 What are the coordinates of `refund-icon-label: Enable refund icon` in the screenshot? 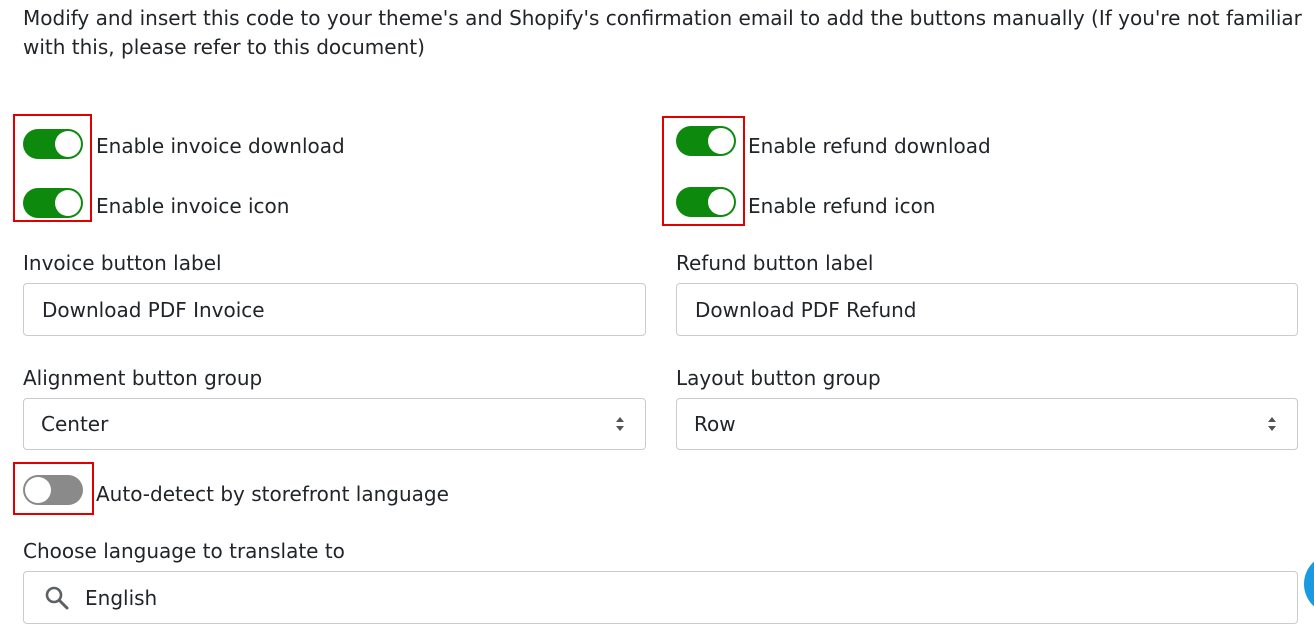 It's located at (842, 206).